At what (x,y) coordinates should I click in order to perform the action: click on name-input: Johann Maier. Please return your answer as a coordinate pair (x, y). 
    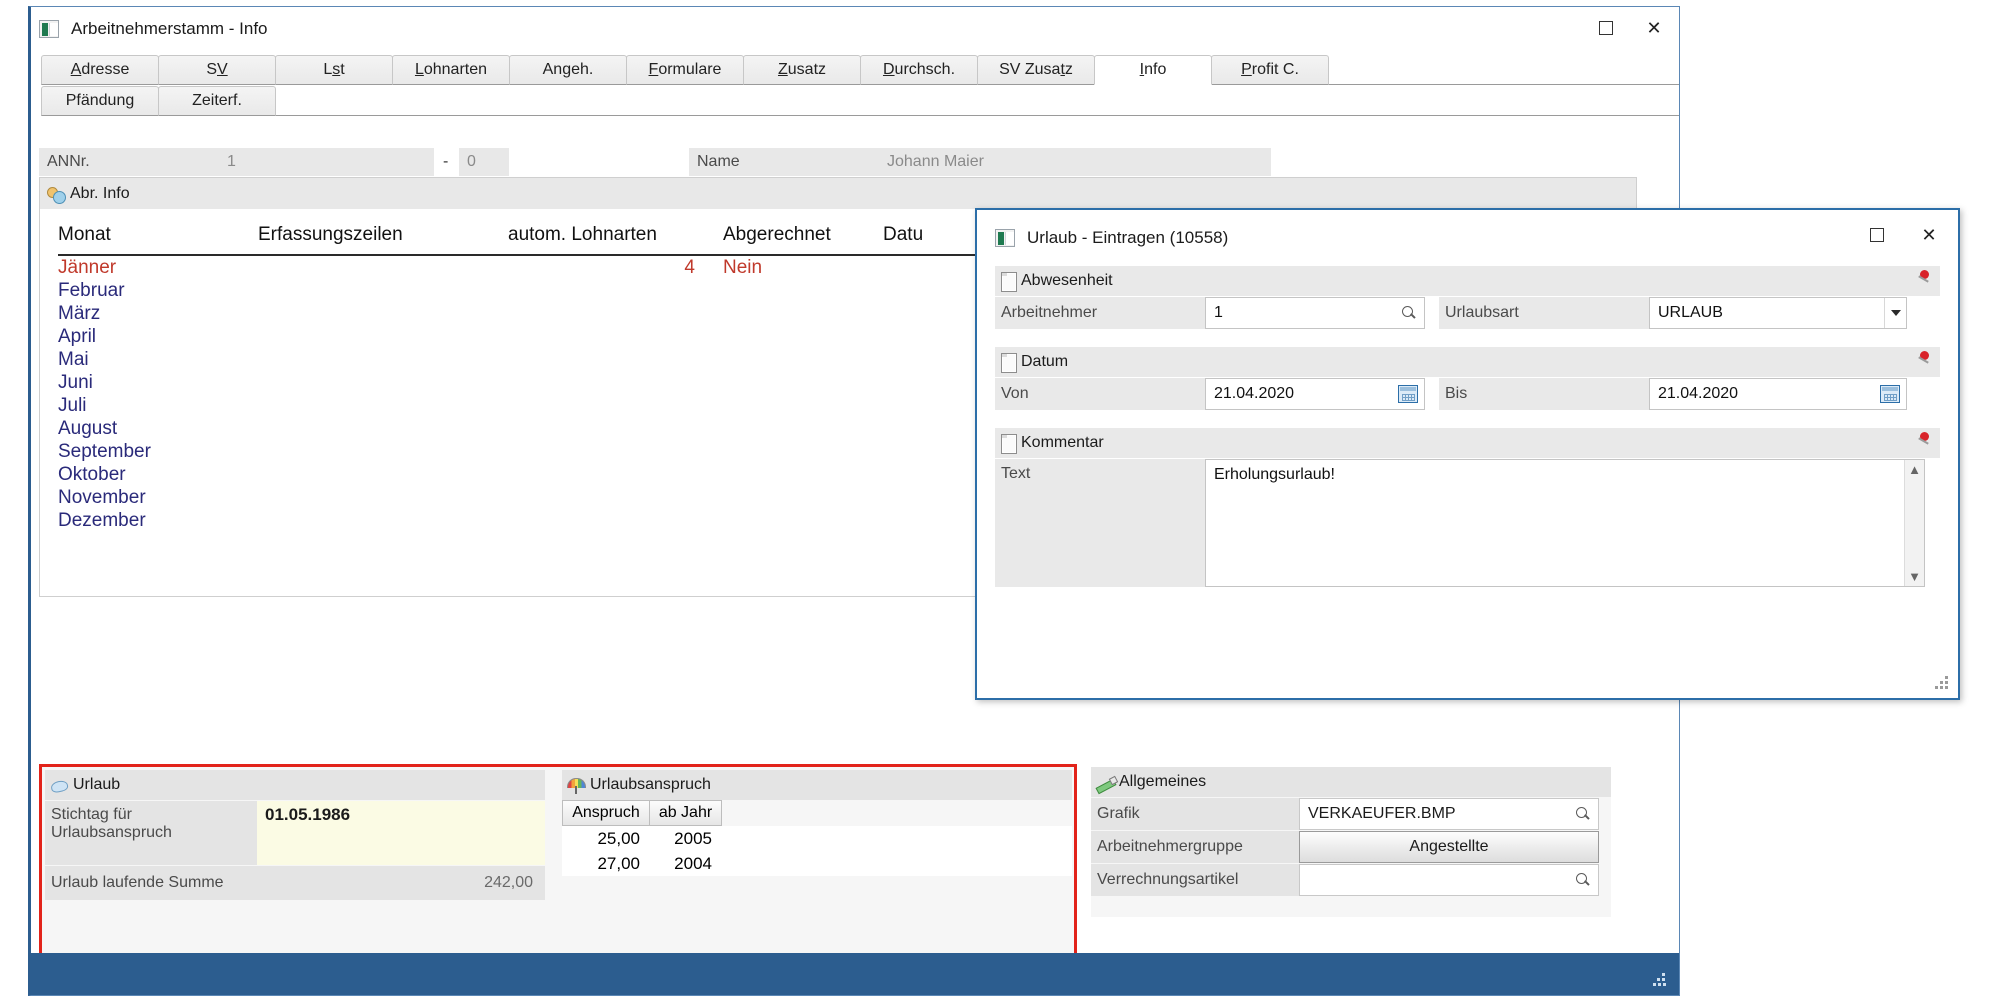
    Looking at the image, I should click on (1075, 162).